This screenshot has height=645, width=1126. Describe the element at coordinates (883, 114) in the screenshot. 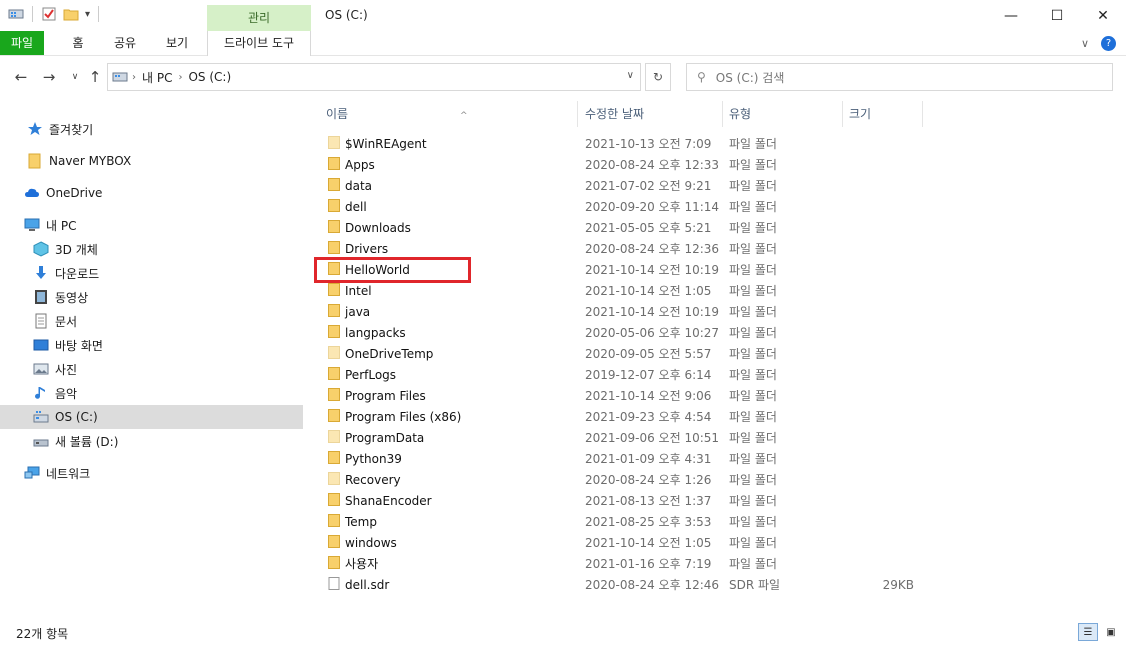

I see `column-header-size: 크기` at that location.